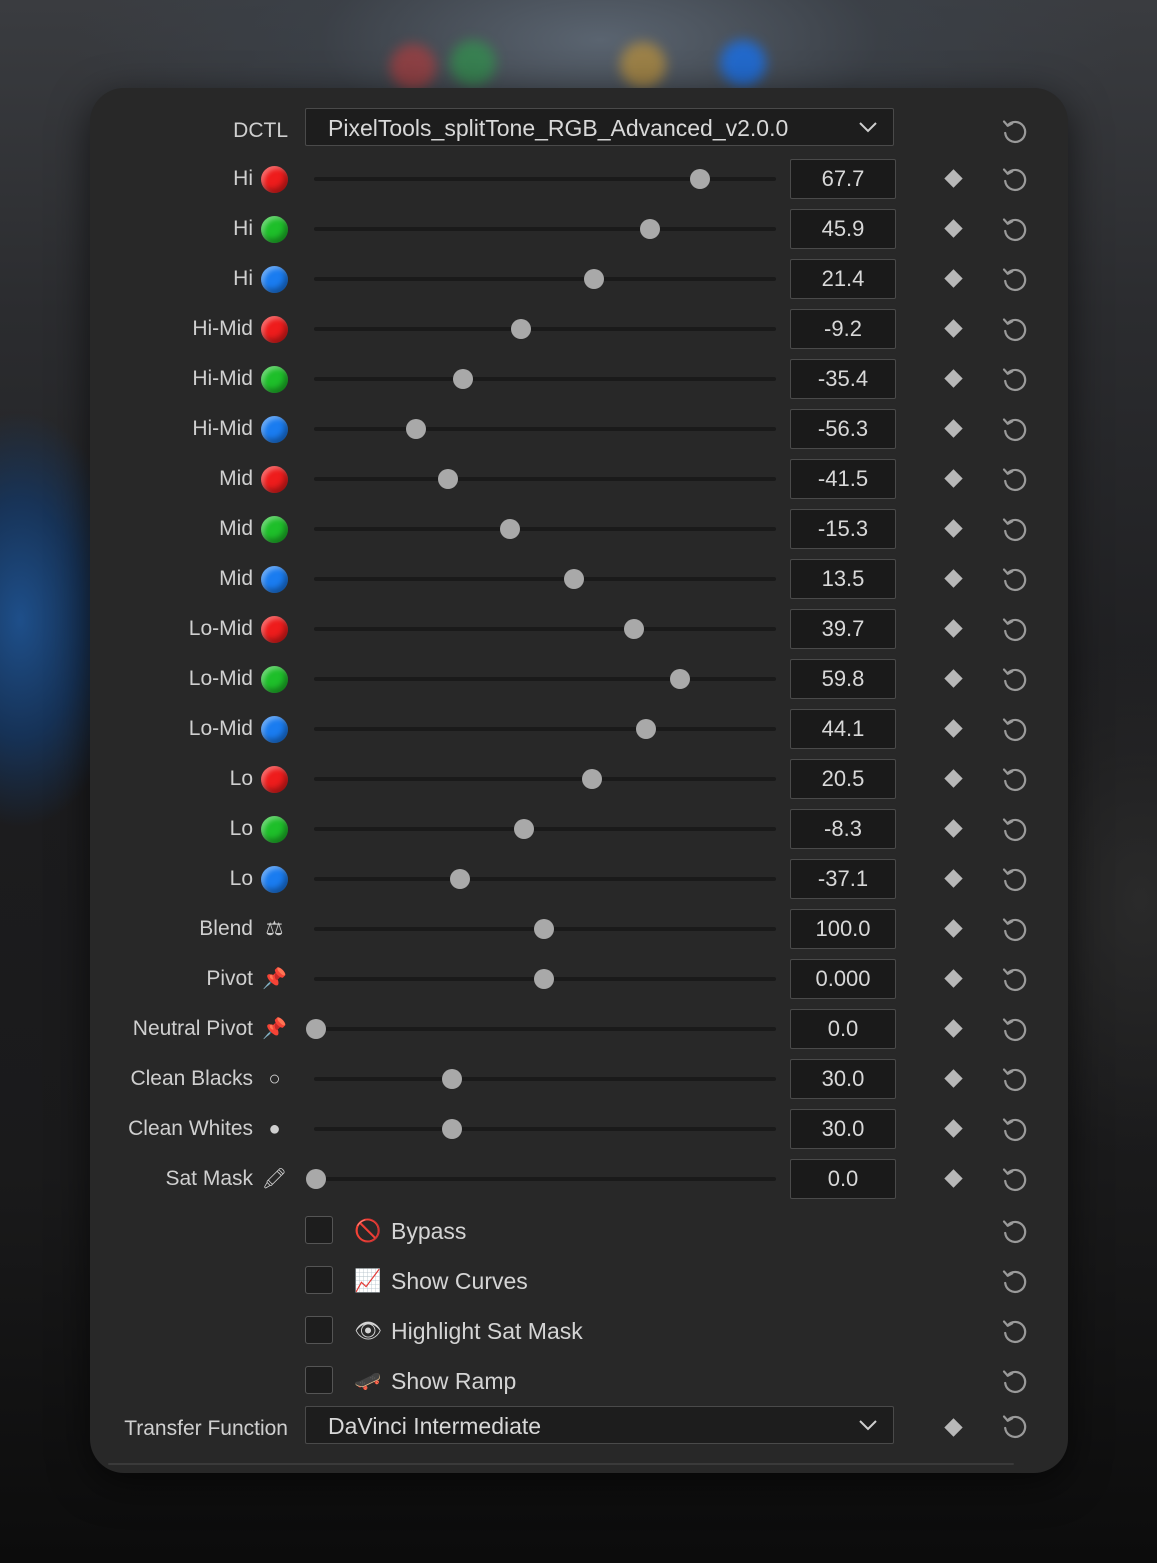 Image resolution: width=1157 pixels, height=1563 pixels. Describe the element at coordinates (843, 879) in the screenshot. I see `slider-value-field: -37.1` at that location.